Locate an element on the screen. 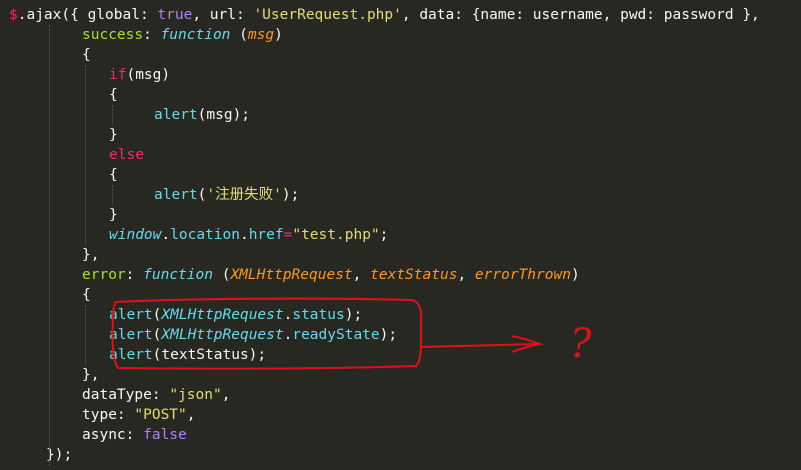  code-line: success: function (msg) is located at coordinates (182, 35).